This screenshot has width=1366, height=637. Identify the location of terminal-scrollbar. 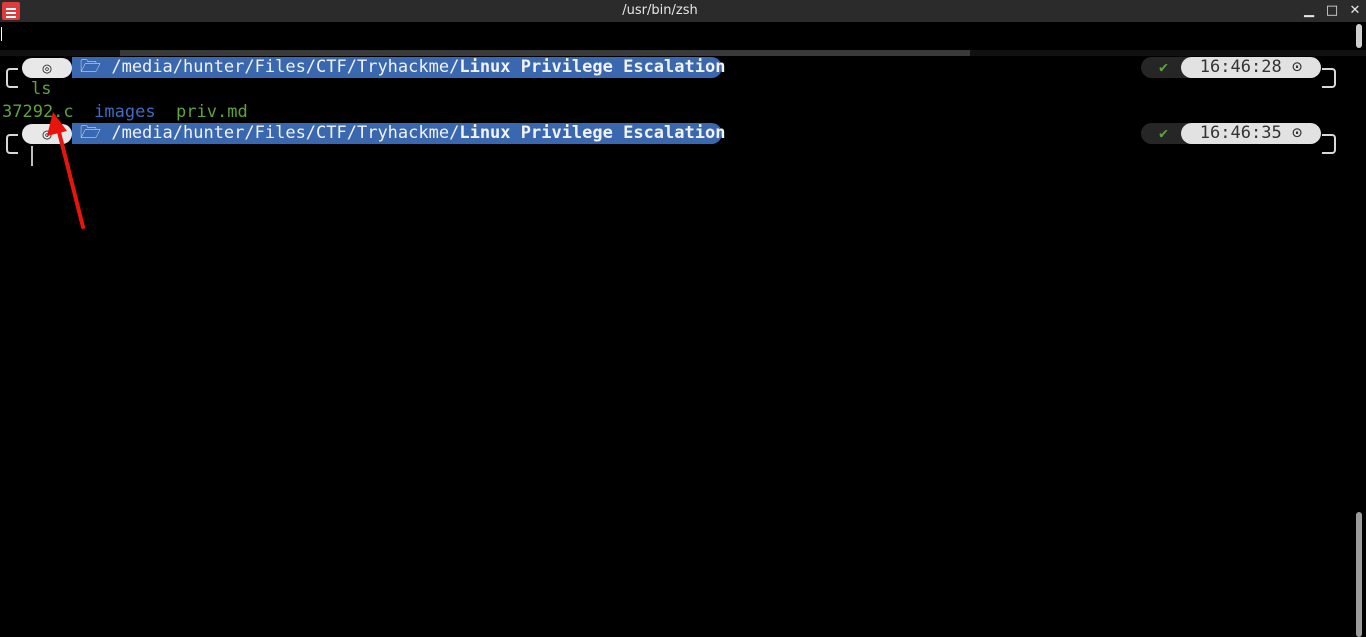
(1359, 574).